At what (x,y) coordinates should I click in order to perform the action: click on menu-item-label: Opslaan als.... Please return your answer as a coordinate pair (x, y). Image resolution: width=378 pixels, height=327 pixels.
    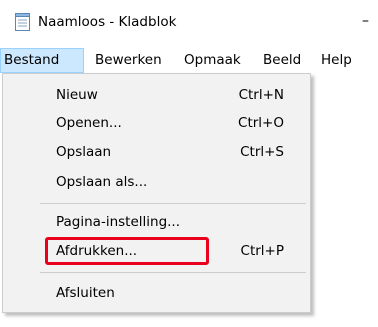
    Looking at the image, I should click on (102, 182).